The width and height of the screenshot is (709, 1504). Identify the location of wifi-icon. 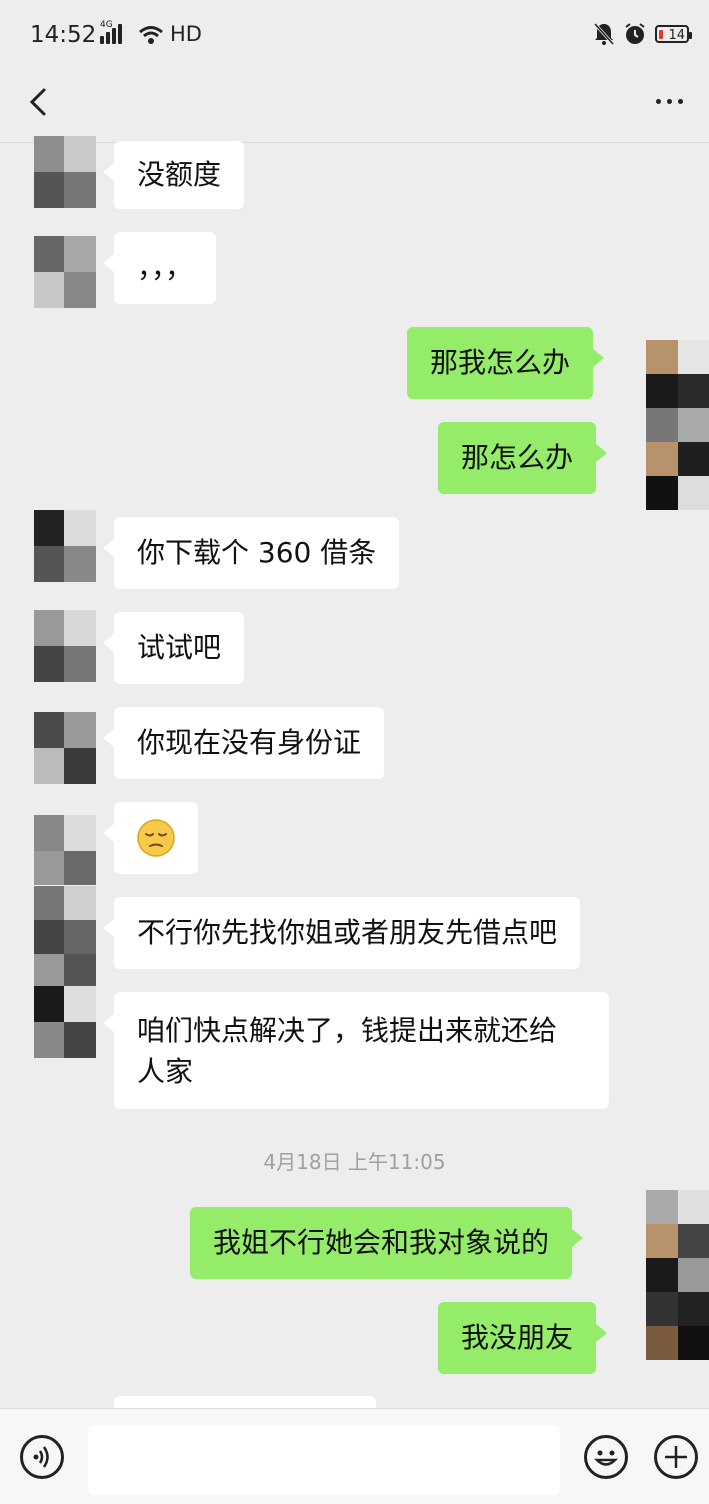
(151, 35).